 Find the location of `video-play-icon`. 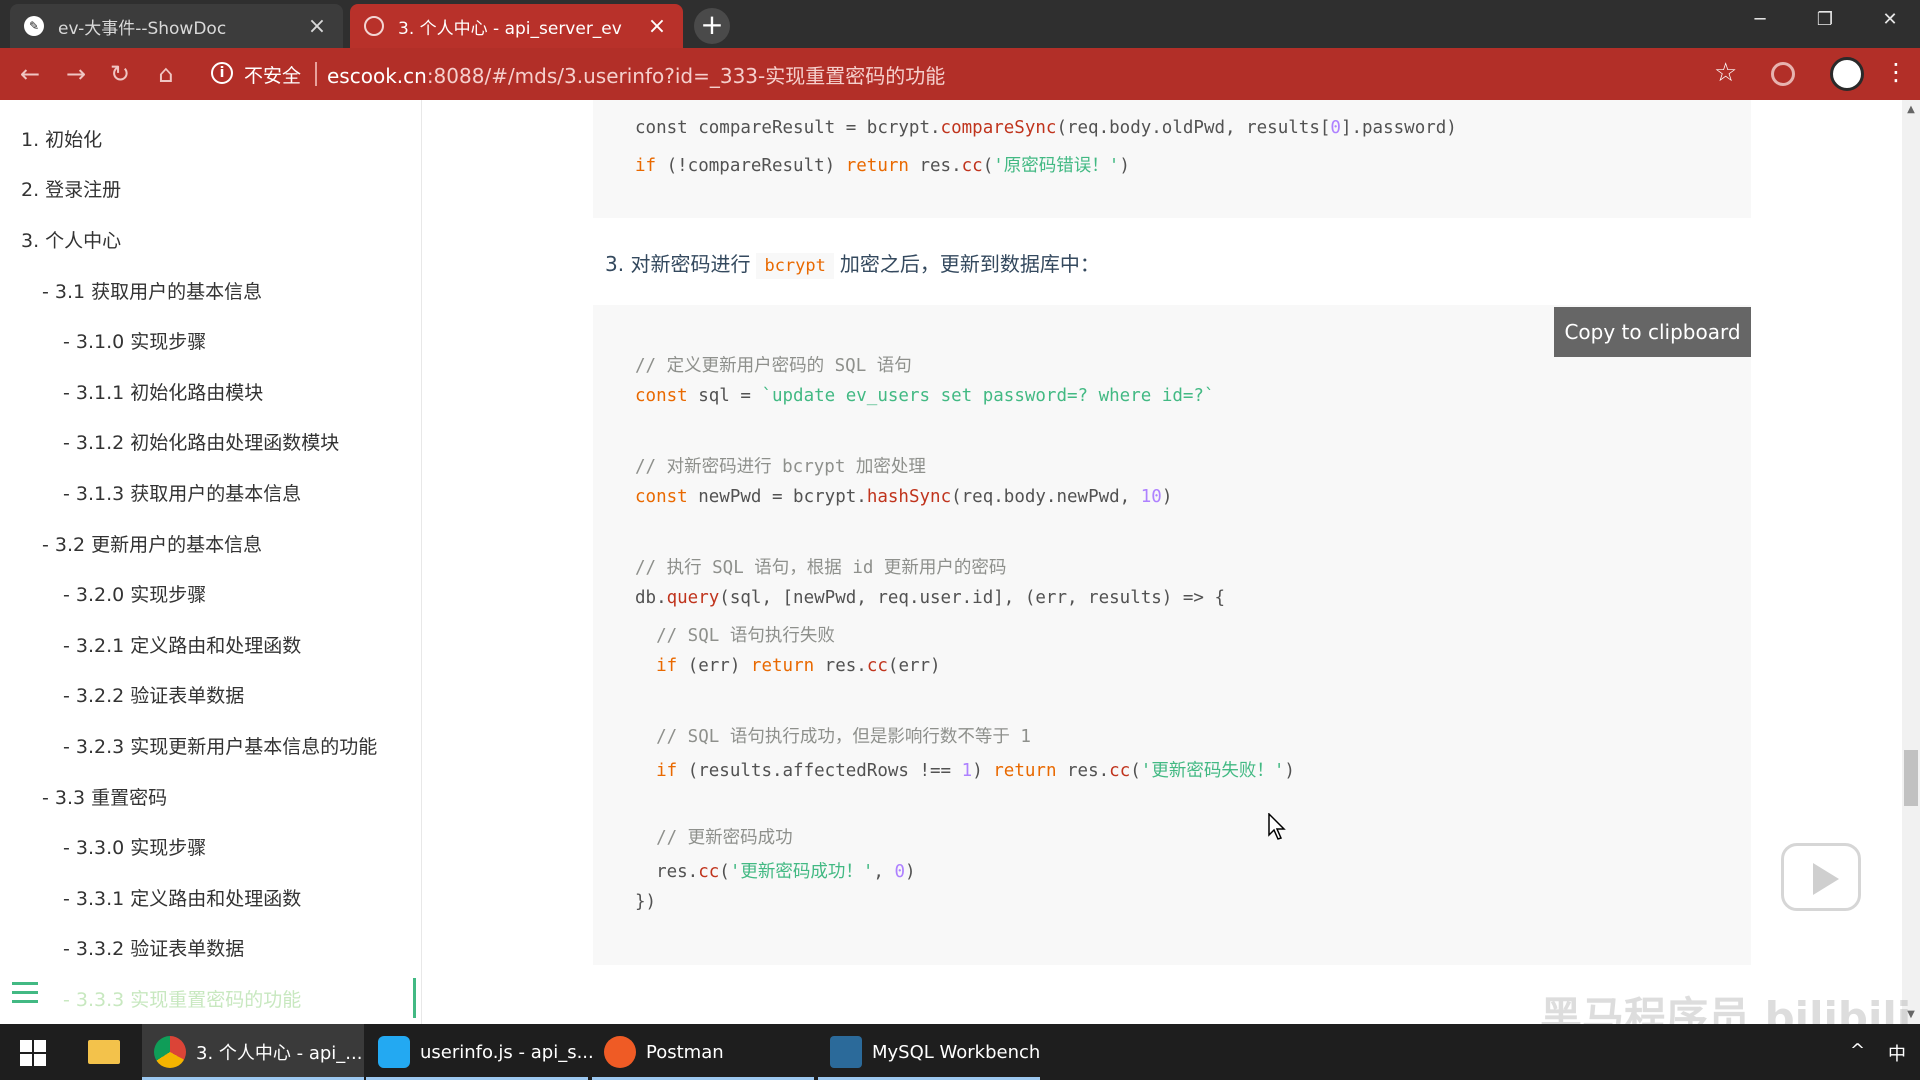

video-play-icon is located at coordinates (1821, 877).